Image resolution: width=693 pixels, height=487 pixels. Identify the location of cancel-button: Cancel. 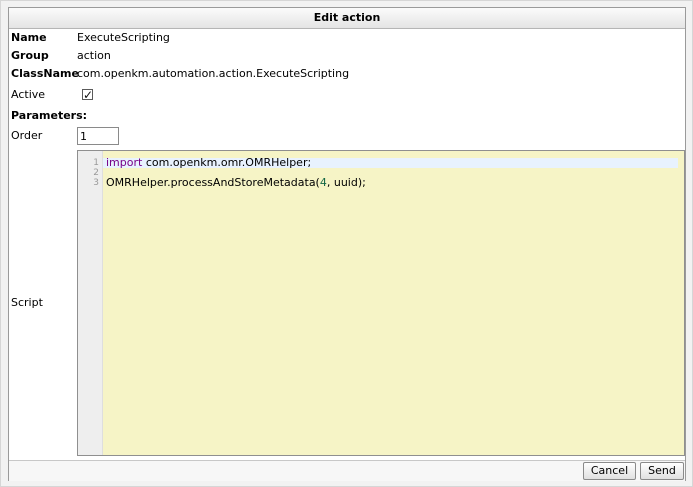
(609, 471).